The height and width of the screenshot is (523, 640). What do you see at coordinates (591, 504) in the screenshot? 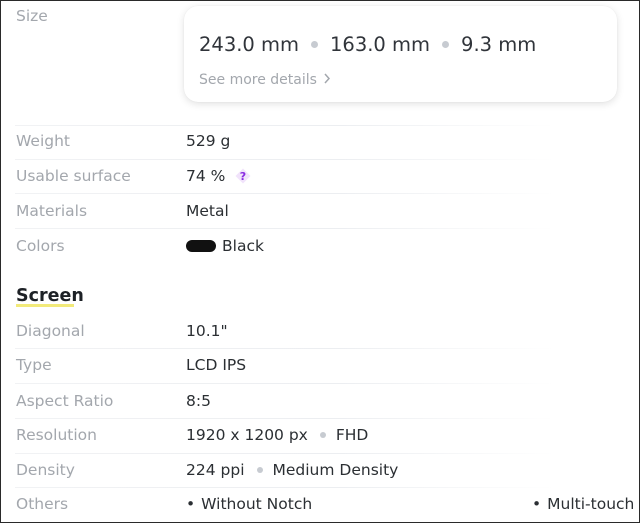
I see `feature-label: Multi-touch` at bounding box center [591, 504].